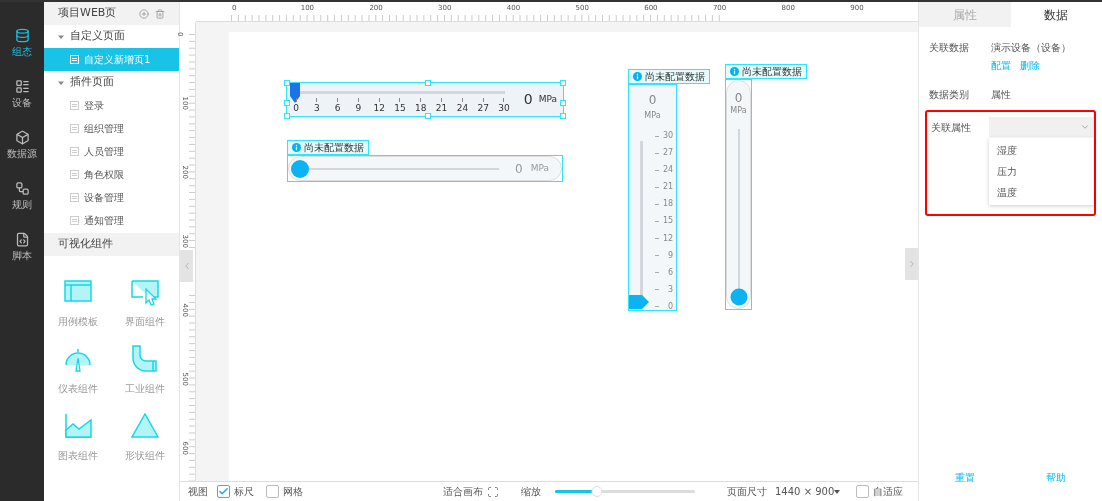 Image resolution: width=1102 pixels, height=501 pixels. Describe the element at coordinates (87, 13) in the screenshot. I see `project-title: 项目WEB页` at that location.